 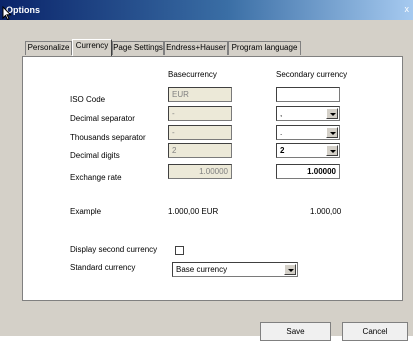 I want to click on selected-value: ,, so click(x=281, y=113).